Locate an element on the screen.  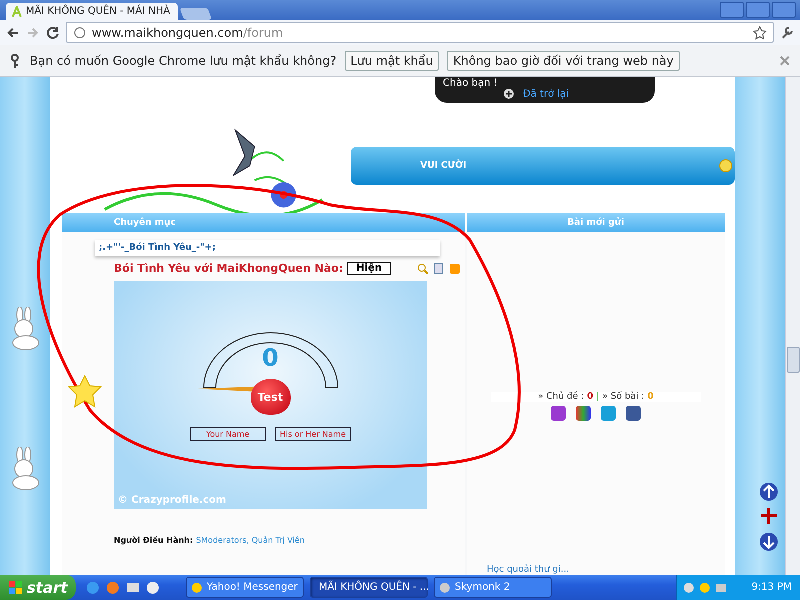
maximize-button is located at coordinates (758, 10).